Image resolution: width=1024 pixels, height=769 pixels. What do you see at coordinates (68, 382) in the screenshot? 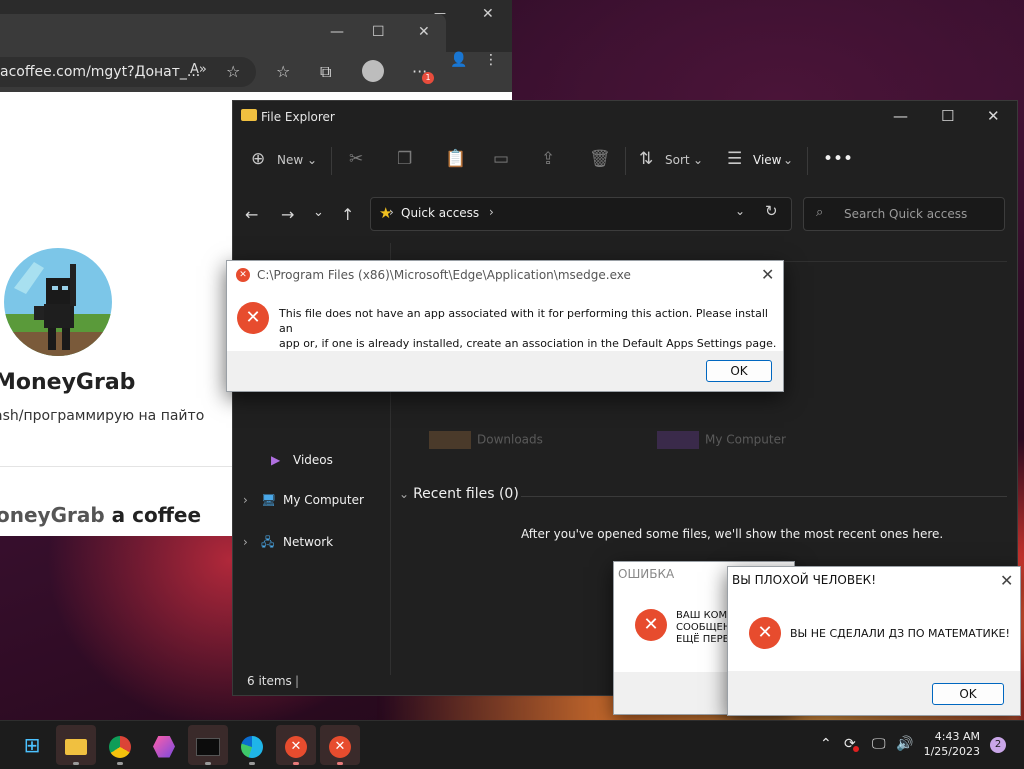
I see `creator-name: MoneyGrab` at bounding box center [68, 382].